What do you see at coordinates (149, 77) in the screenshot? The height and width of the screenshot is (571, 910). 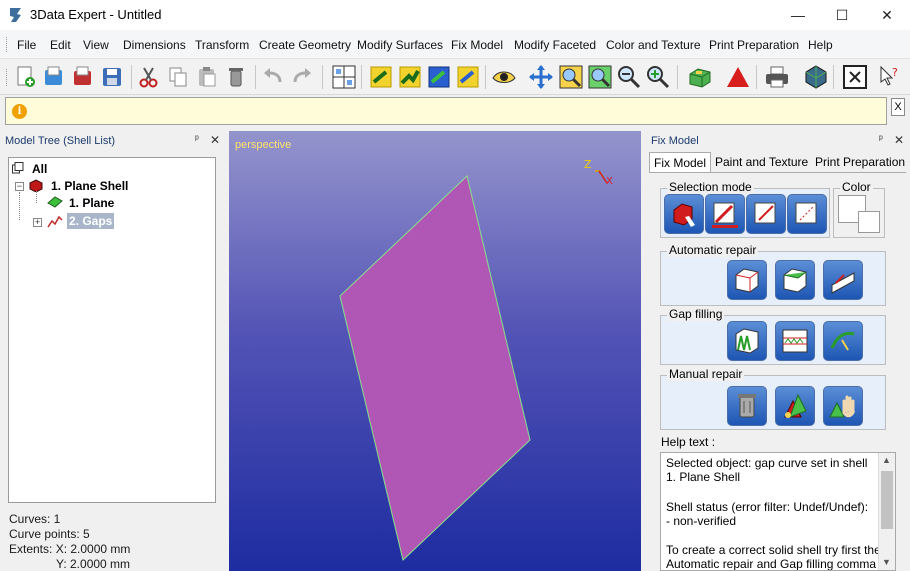 I see `cut-icon` at bounding box center [149, 77].